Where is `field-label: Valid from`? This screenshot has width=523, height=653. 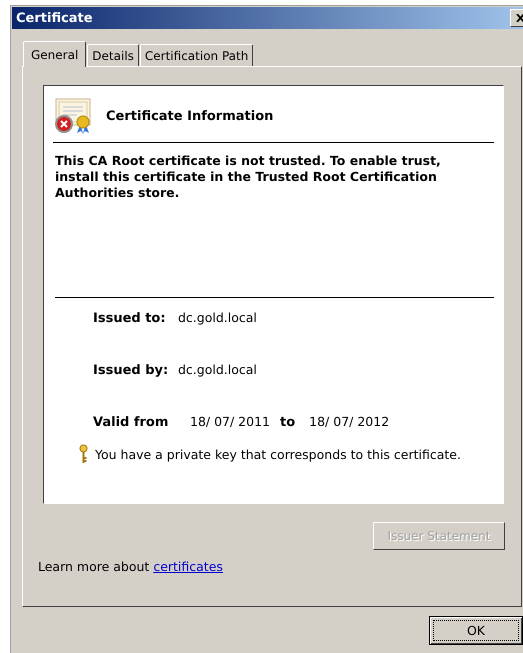
field-label: Valid from is located at coordinates (131, 422).